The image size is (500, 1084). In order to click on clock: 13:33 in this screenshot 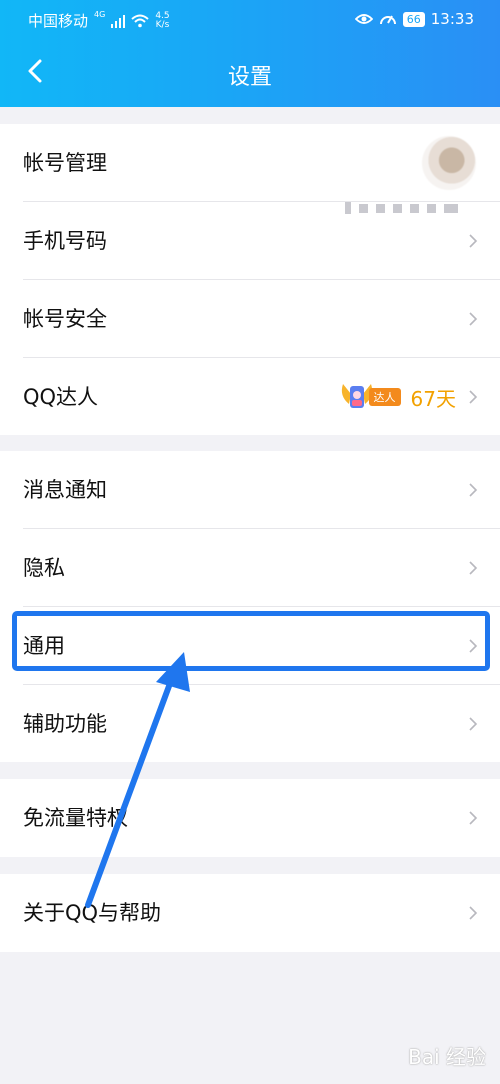, I will do `click(452, 19)`.